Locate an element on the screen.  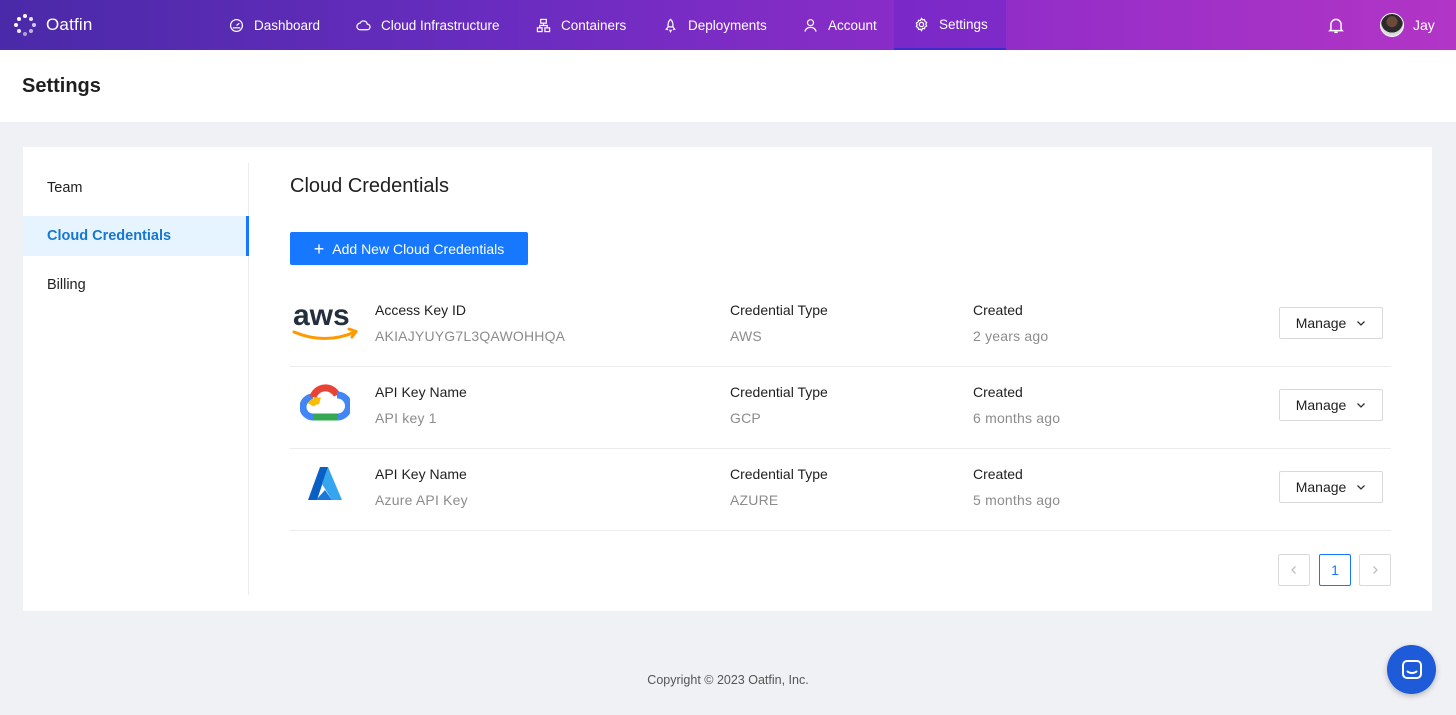
pagination-next-button is located at coordinates (1375, 570).